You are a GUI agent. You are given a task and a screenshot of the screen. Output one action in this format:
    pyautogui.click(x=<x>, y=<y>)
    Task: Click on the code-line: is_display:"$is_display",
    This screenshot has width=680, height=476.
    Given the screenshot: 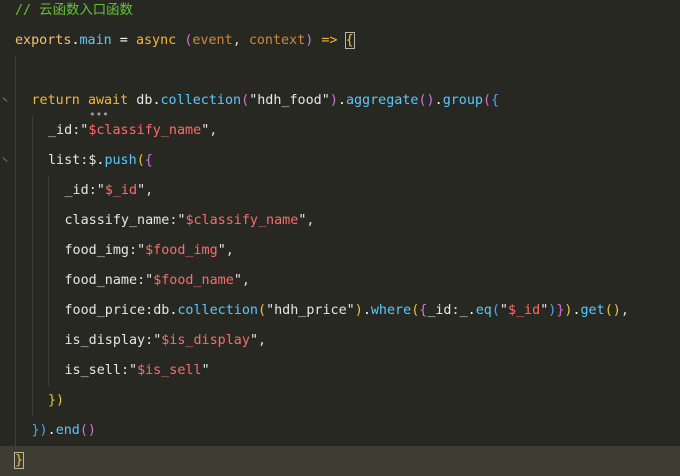 What is the action you would take?
    pyautogui.click(x=340, y=341)
    